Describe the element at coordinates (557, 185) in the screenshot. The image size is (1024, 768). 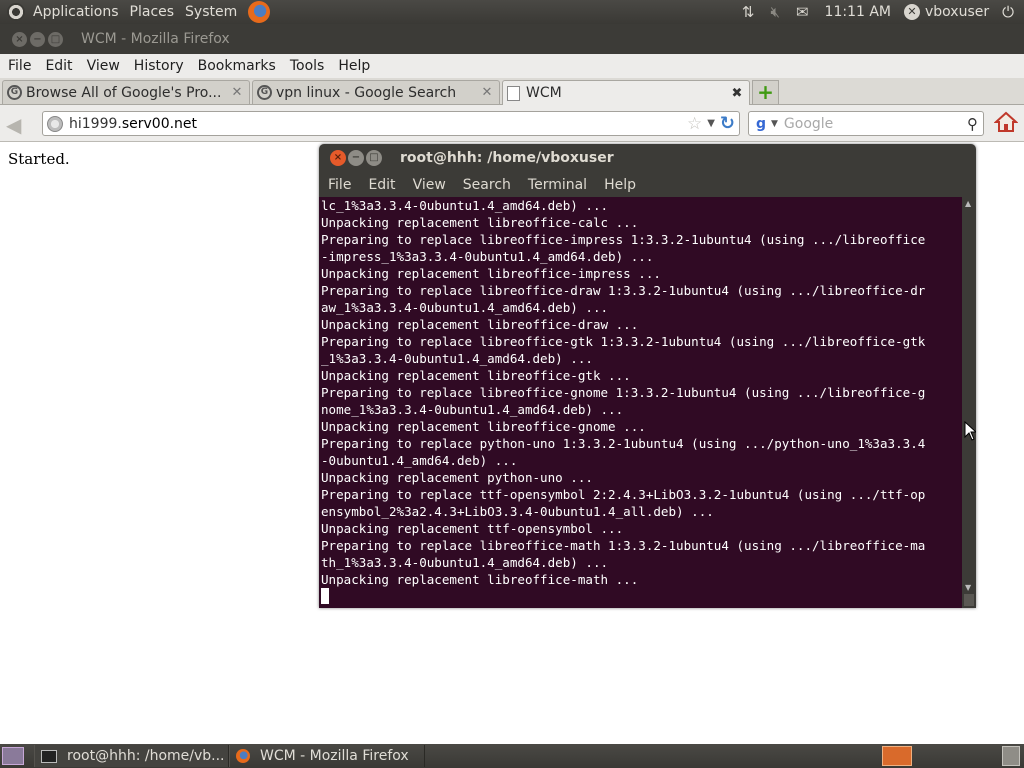
I see `terminal-menu-terminal: Terminal` at that location.